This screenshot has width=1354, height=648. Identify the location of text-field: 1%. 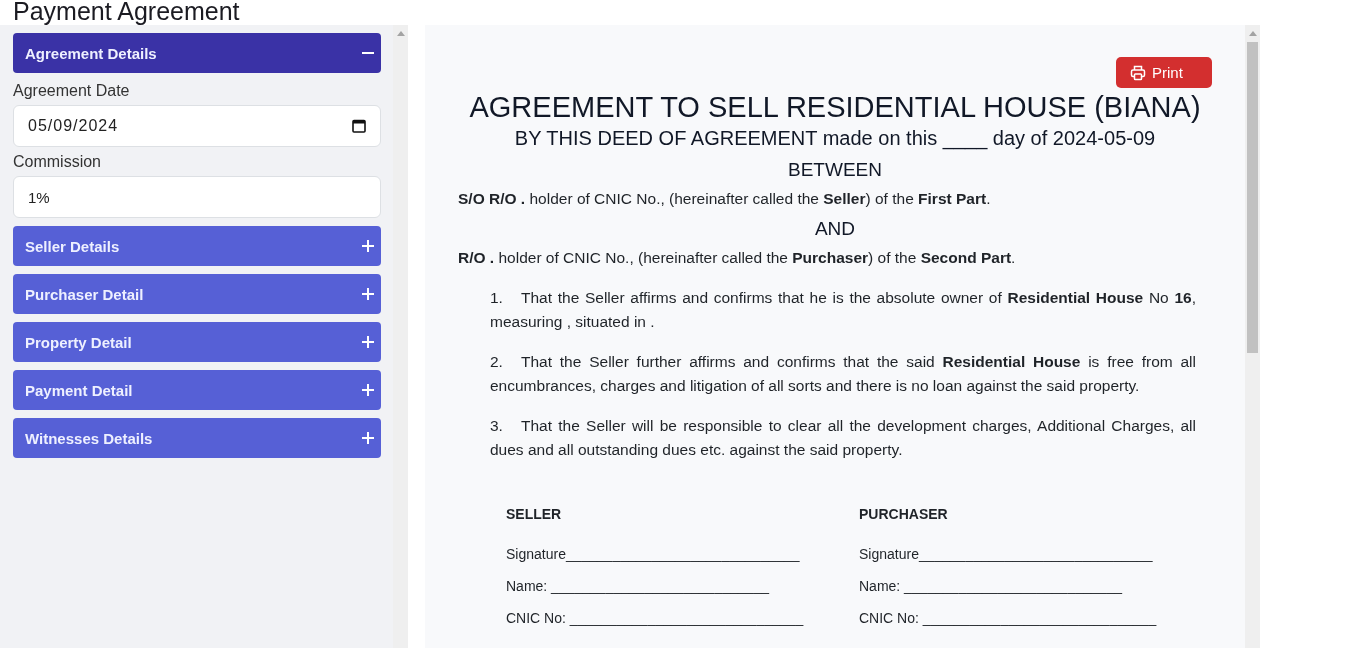
(197, 197).